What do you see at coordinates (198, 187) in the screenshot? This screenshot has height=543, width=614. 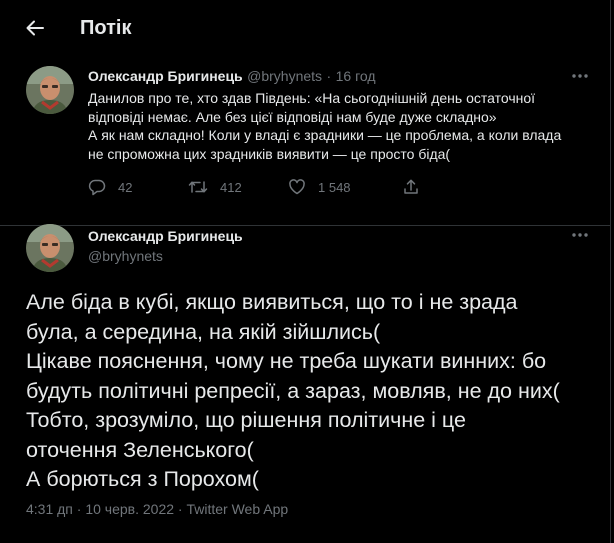 I see `retweet-icon` at bounding box center [198, 187].